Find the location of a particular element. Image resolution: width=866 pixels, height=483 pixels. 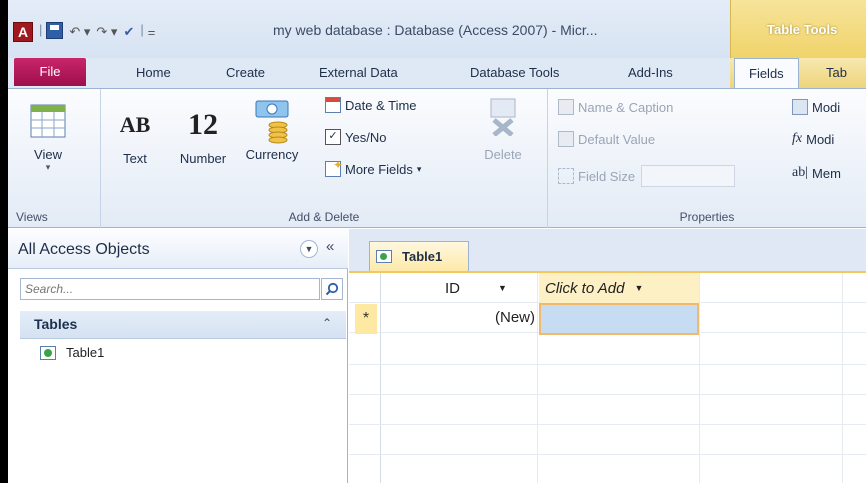

modify-lookups-icon is located at coordinates (800, 107).